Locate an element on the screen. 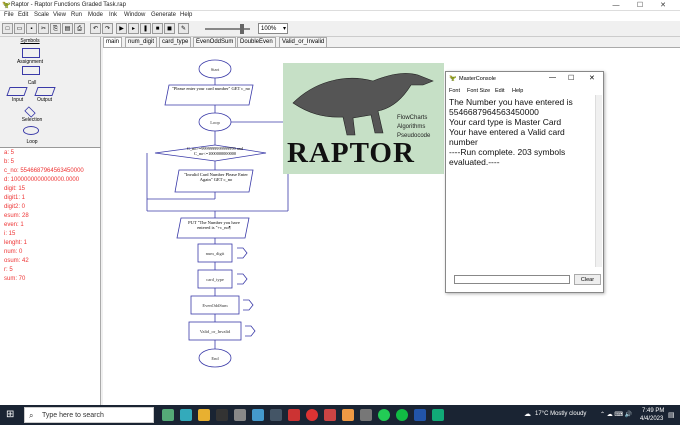 This screenshot has width=680, height=425. input-symbol is located at coordinates (17, 91).